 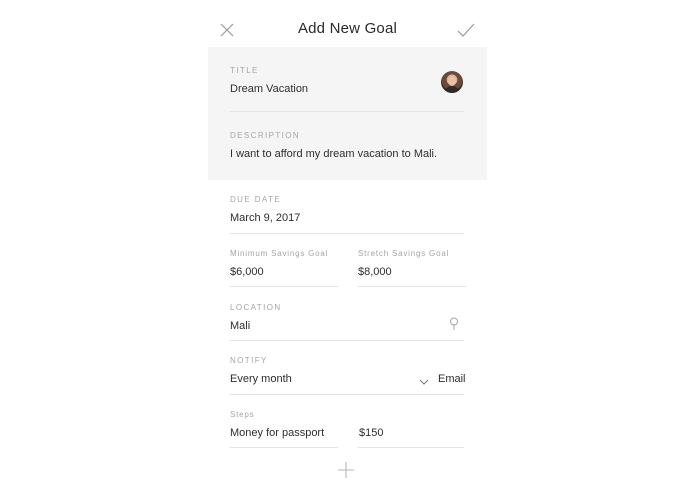 What do you see at coordinates (249, 360) in the screenshot?
I see `notify-label: NOTIFY` at bounding box center [249, 360].